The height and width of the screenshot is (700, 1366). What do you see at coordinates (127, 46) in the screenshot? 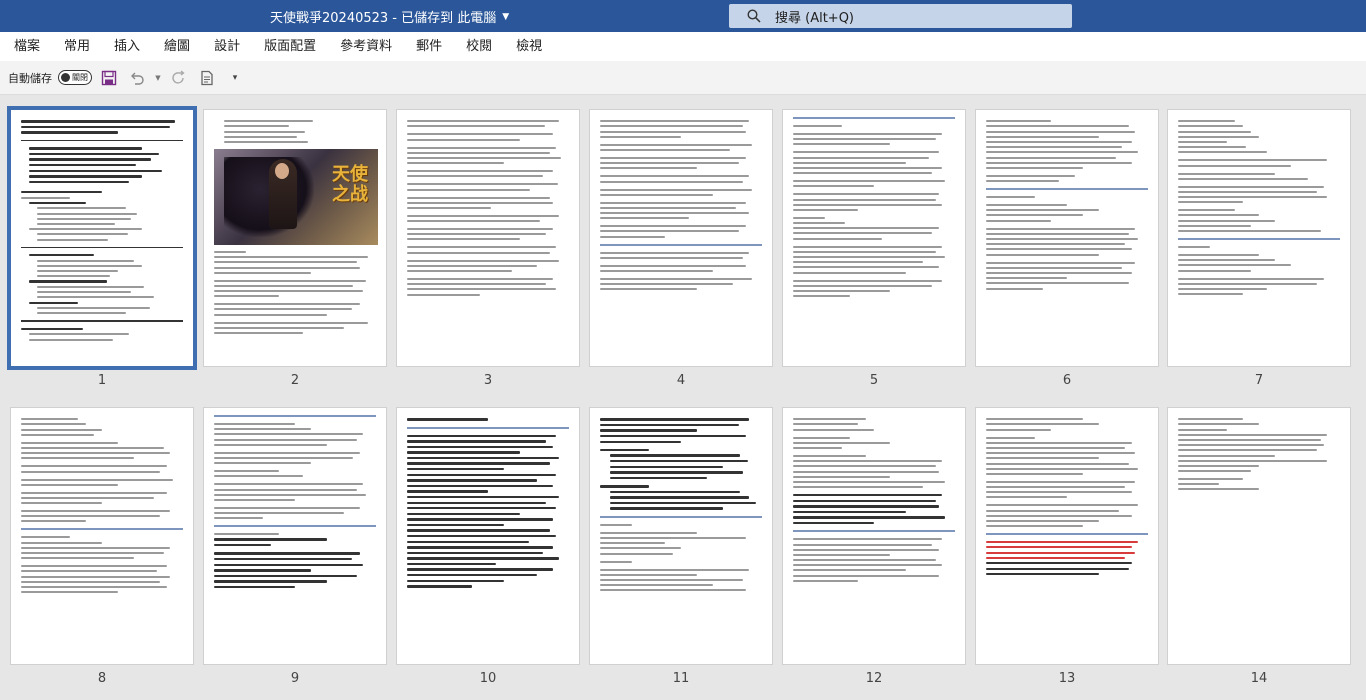
I see `tab-insert: 插入` at bounding box center [127, 46].